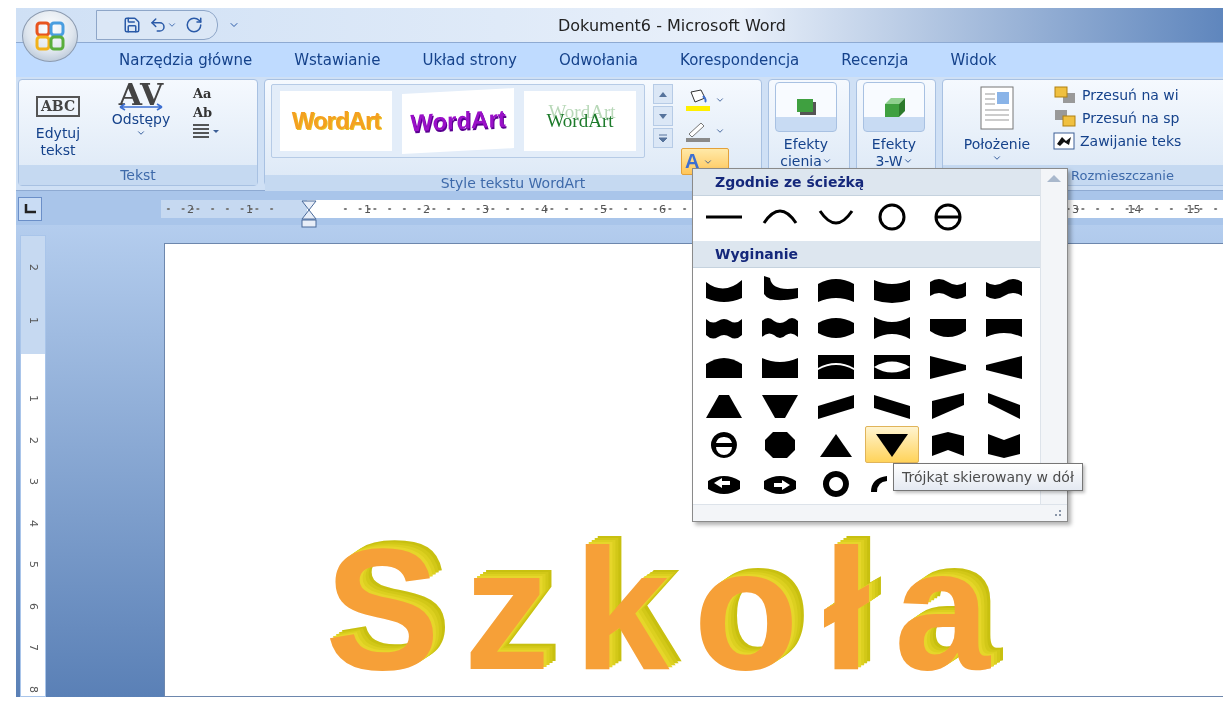 This screenshot has width=1223, height=706. What do you see at coordinates (1057, 513) in the screenshot?
I see `resize-grip-icon` at bounding box center [1057, 513].